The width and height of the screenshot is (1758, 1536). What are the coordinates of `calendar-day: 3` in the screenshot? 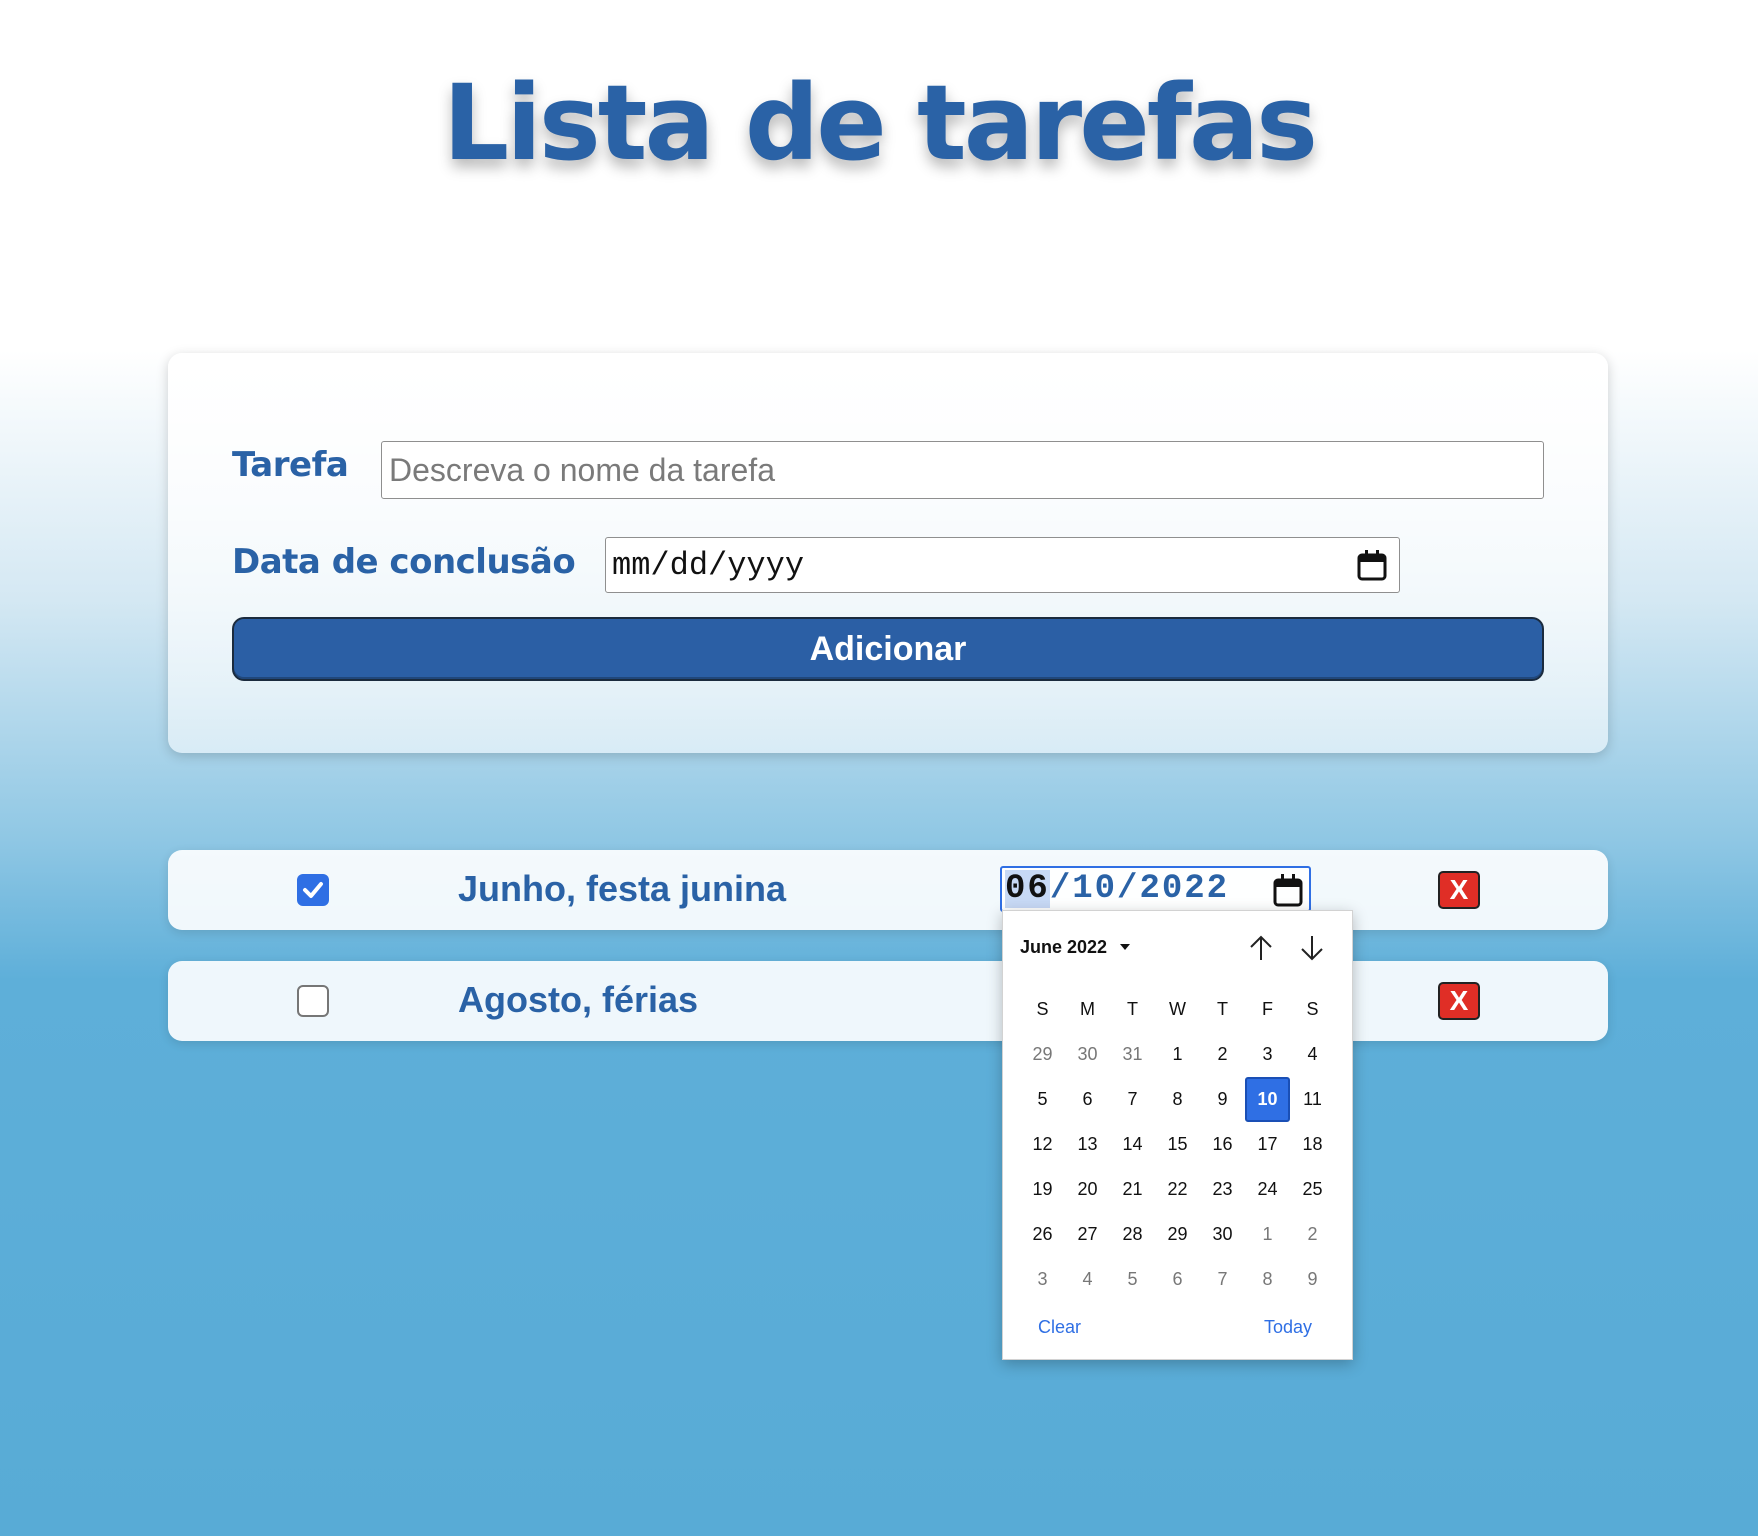 It's located at (1267, 1054).